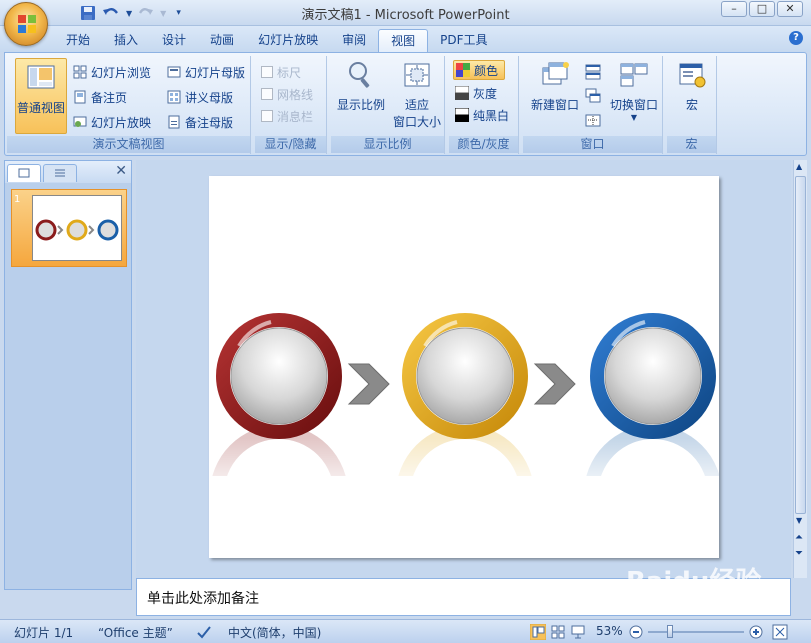 This screenshot has height=643, width=811. What do you see at coordinates (267, 116) in the screenshot?
I see `message-bar-check-box` at bounding box center [267, 116].